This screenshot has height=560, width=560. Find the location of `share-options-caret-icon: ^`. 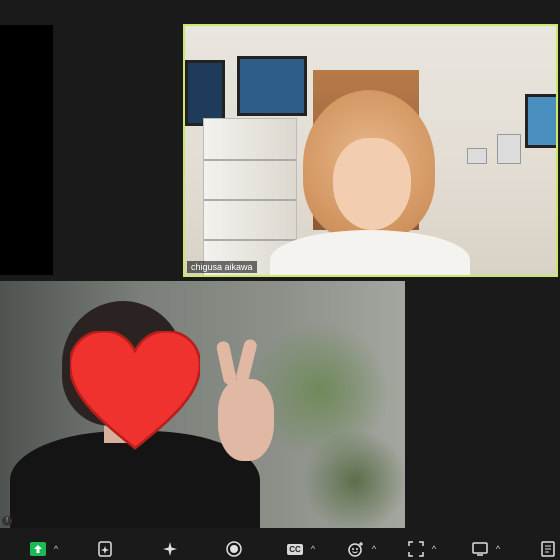

share-options-caret-icon: ^ is located at coordinates (56, 549).